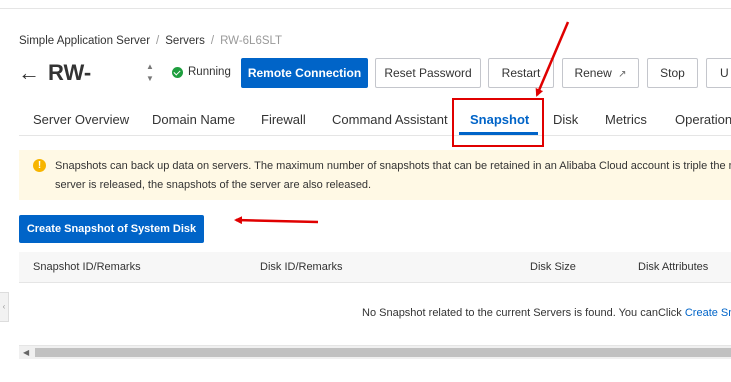 This screenshot has width=731, height=382. I want to click on side-panel-toggle: ‹, so click(4, 307).